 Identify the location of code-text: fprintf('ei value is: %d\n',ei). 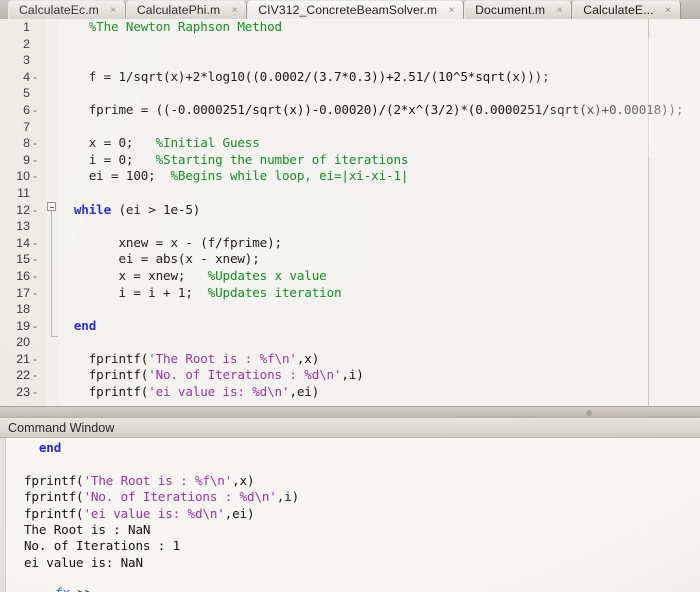
(189, 392).